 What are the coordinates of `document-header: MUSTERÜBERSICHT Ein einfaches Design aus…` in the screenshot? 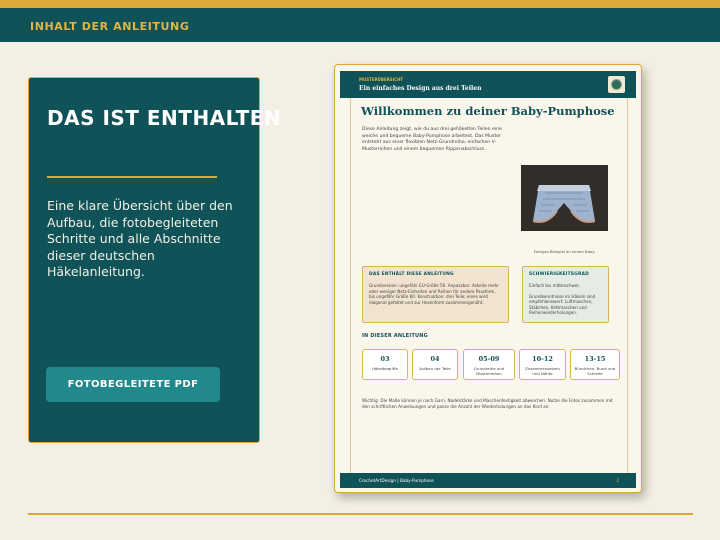 It's located at (488, 84).